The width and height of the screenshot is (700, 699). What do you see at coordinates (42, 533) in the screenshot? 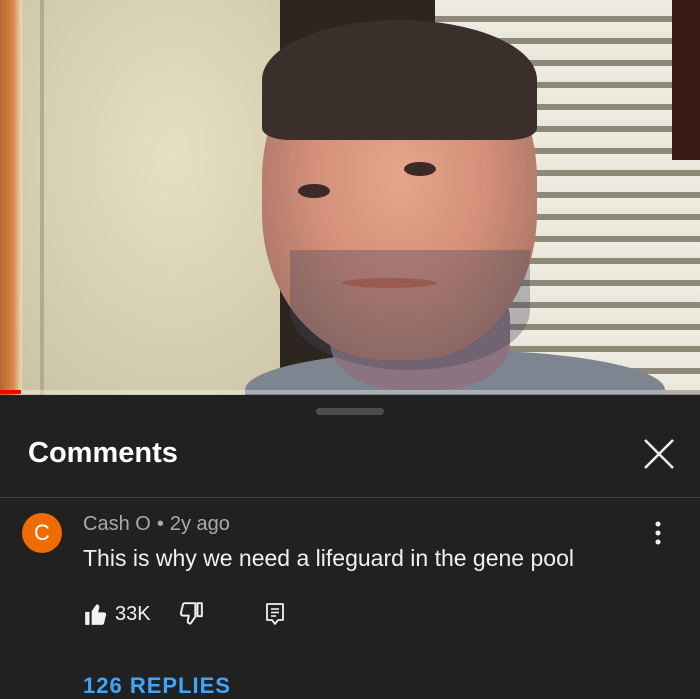
I see `avatar: C` at bounding box center [42, 533].